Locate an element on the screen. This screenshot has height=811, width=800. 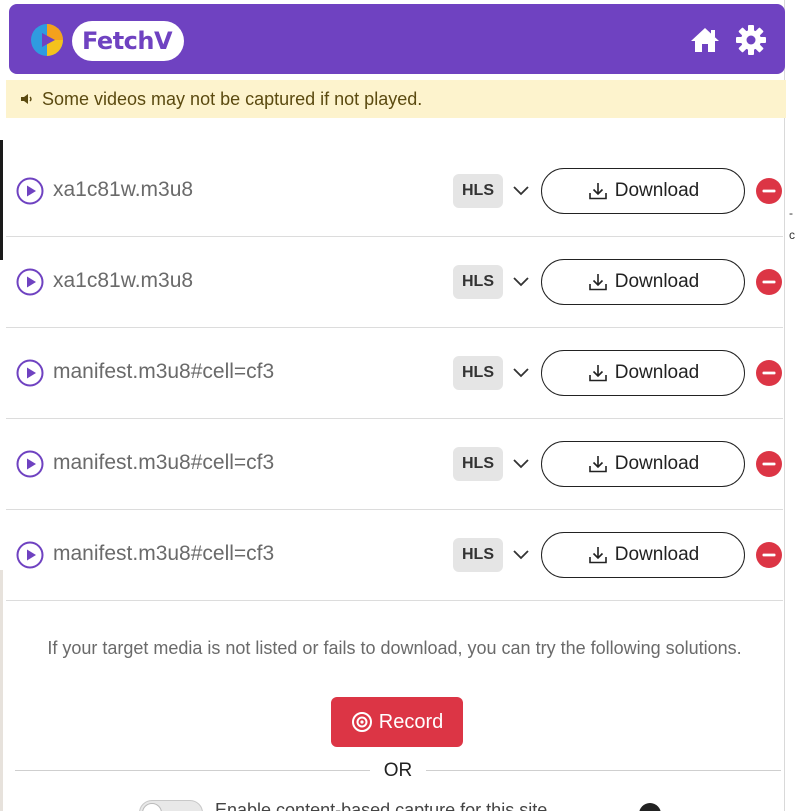
logo-text: FetchV is located at coordinates (127, 41).